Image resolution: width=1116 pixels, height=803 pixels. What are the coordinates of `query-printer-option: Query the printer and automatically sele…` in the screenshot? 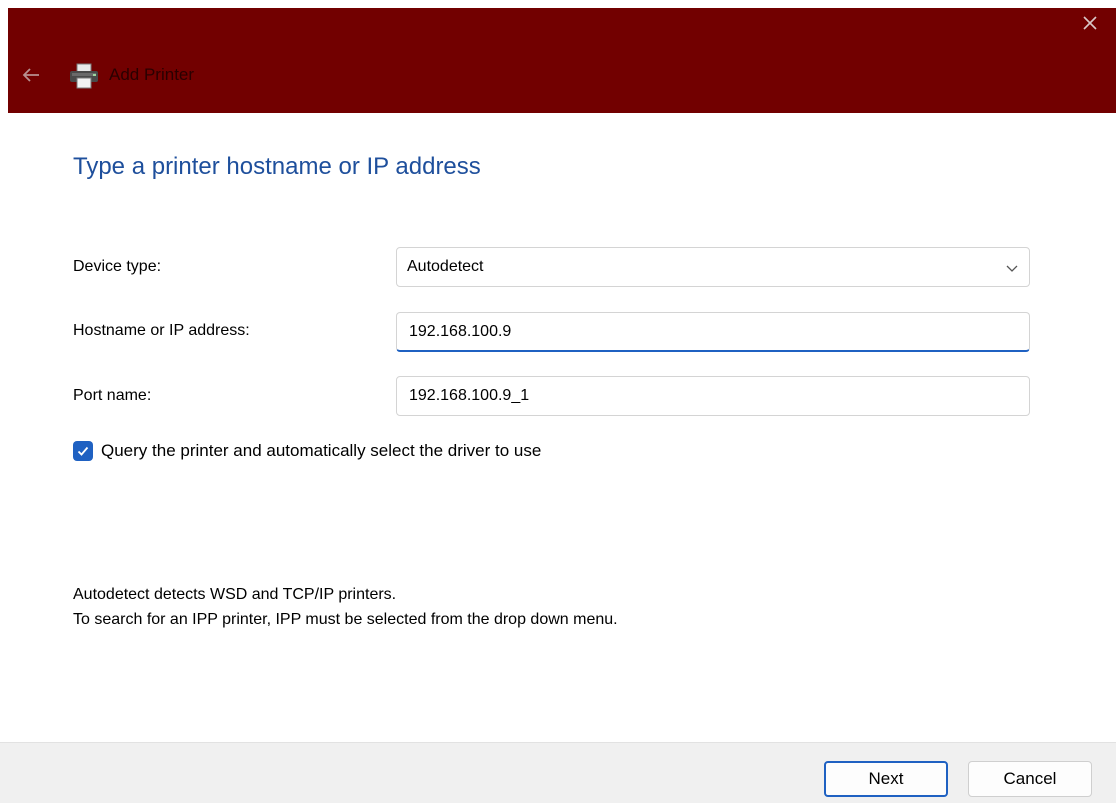 It's located at (307, 451).